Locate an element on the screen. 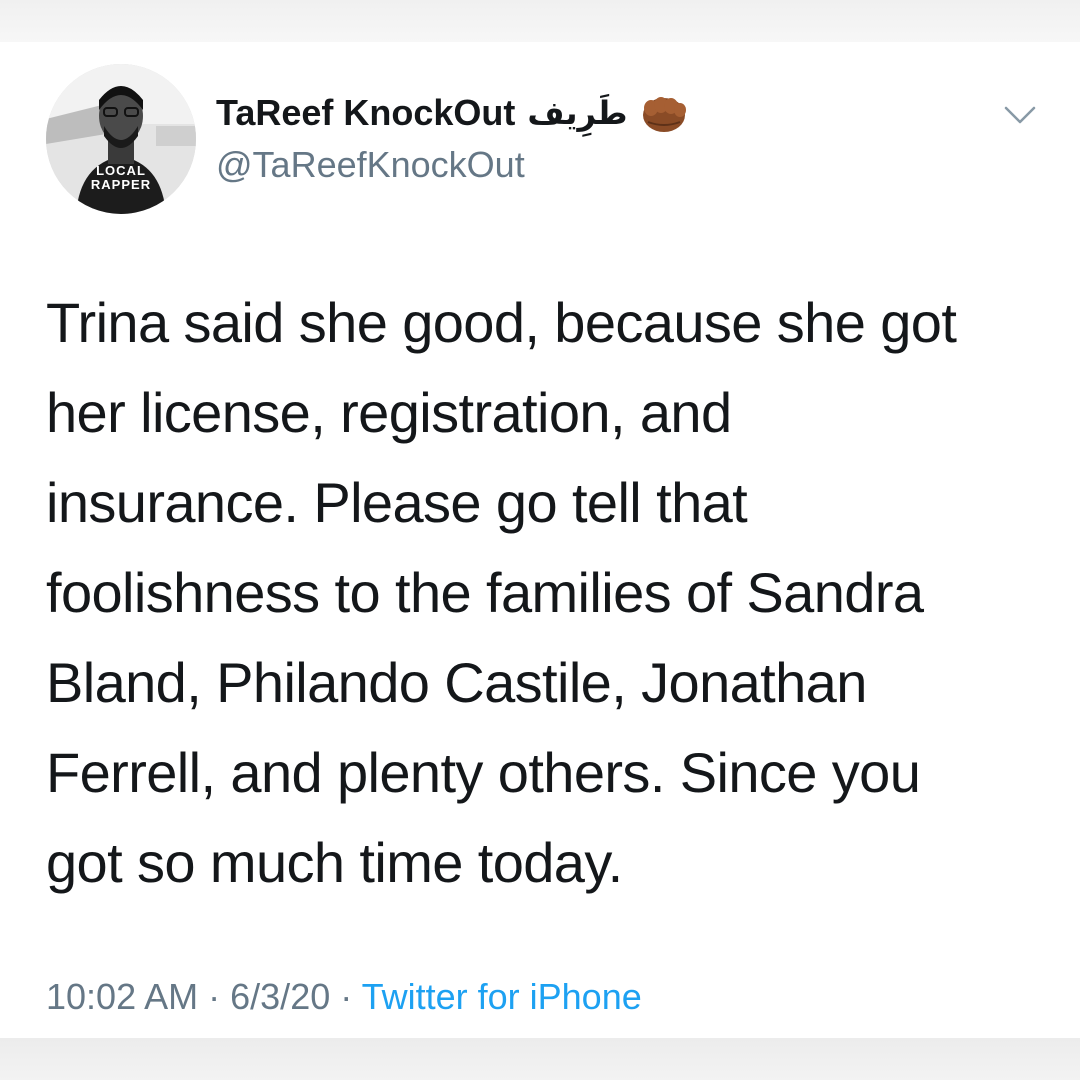 The height and width of the screenshot is (1080, 1080). tweet-text-line: insurance. Please go tell that is located at coordinates (397, 502).